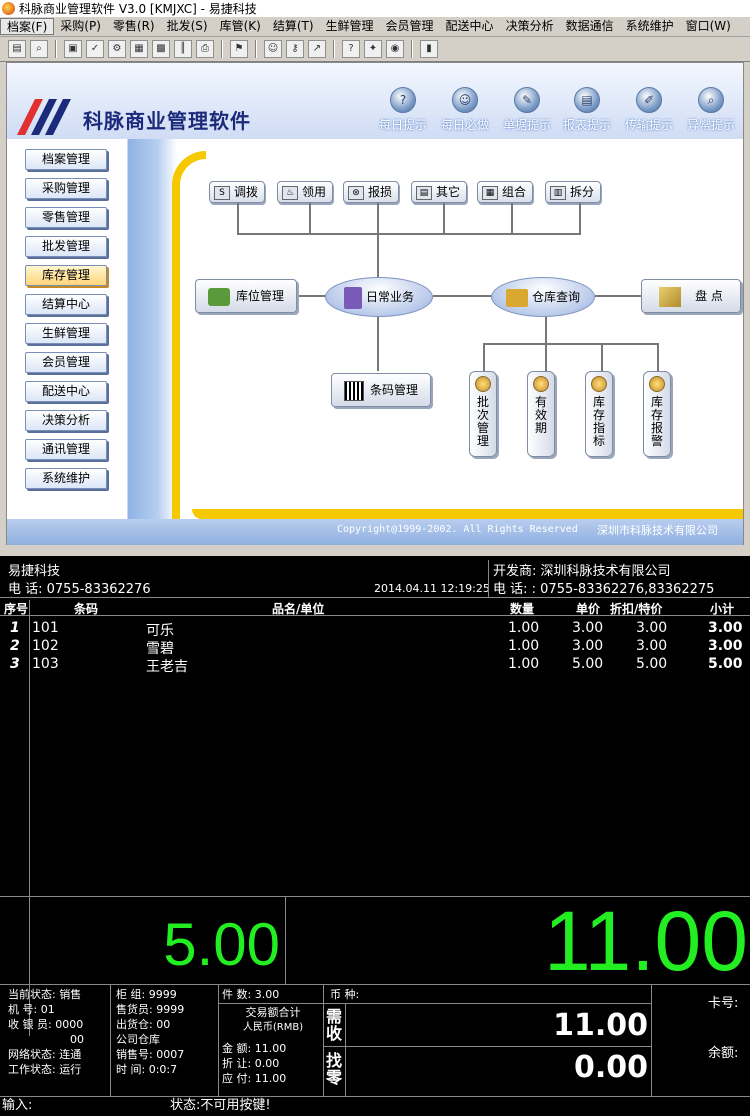  What do you see at coordinates (600, 1025) in the screenshot?
I see `receive-amount: 11.00` at bounding box center [600, 1025].